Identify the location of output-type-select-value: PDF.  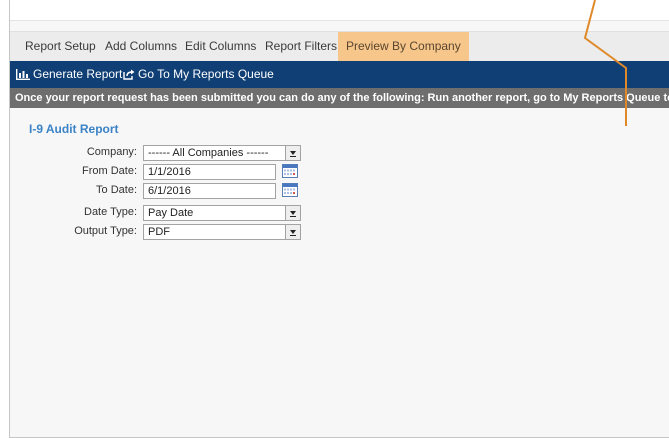
(159, 232).